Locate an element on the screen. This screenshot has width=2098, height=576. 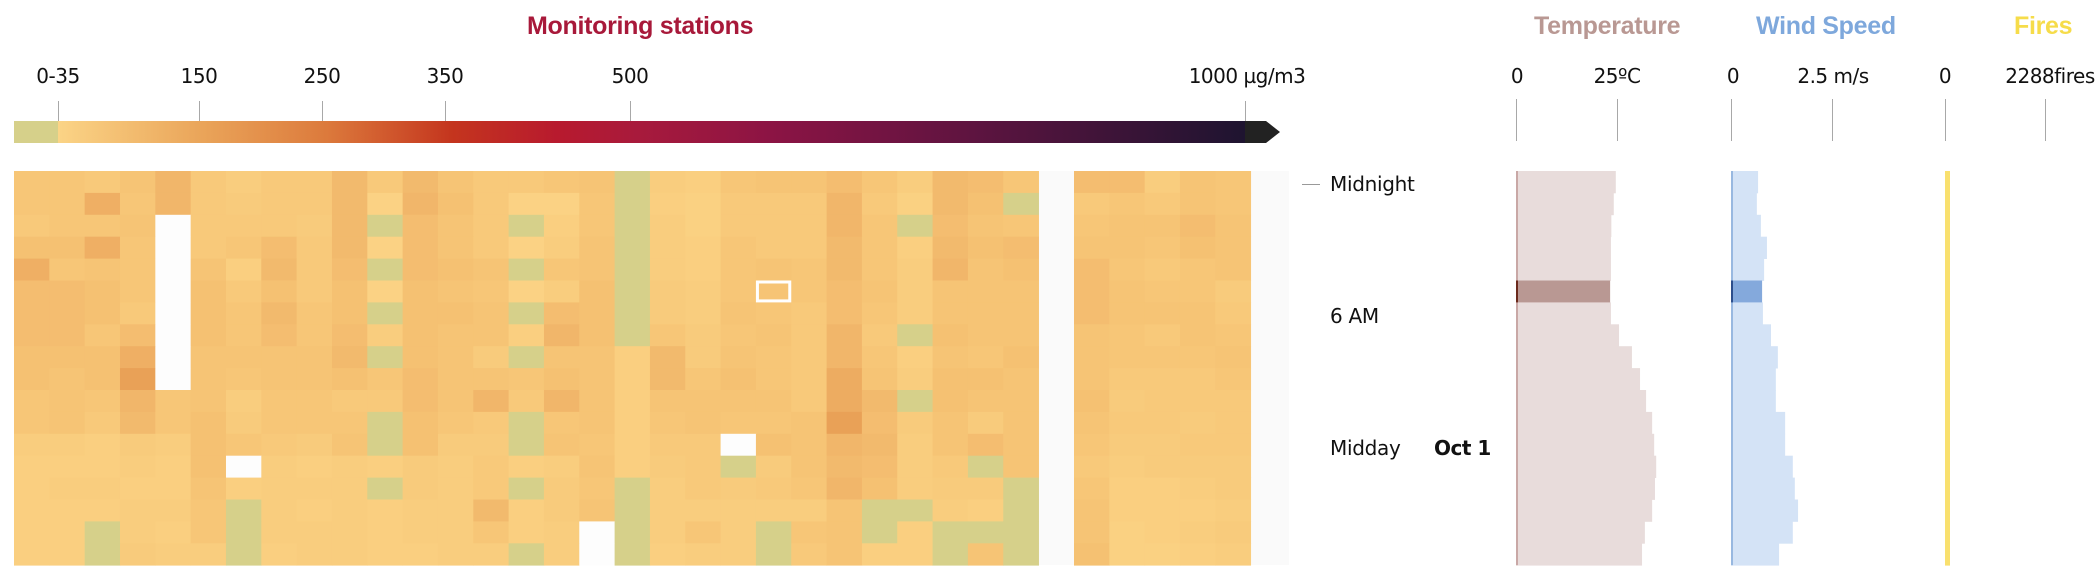
temperature-highlight-marker is located at coordinates (1517, 291).